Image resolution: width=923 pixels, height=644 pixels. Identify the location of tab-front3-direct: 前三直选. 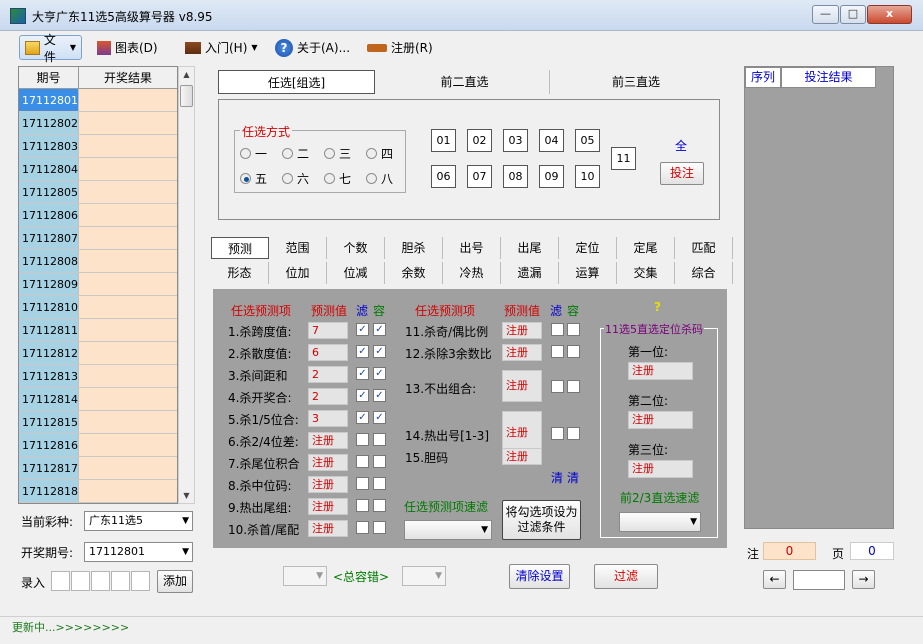
(636, 82).